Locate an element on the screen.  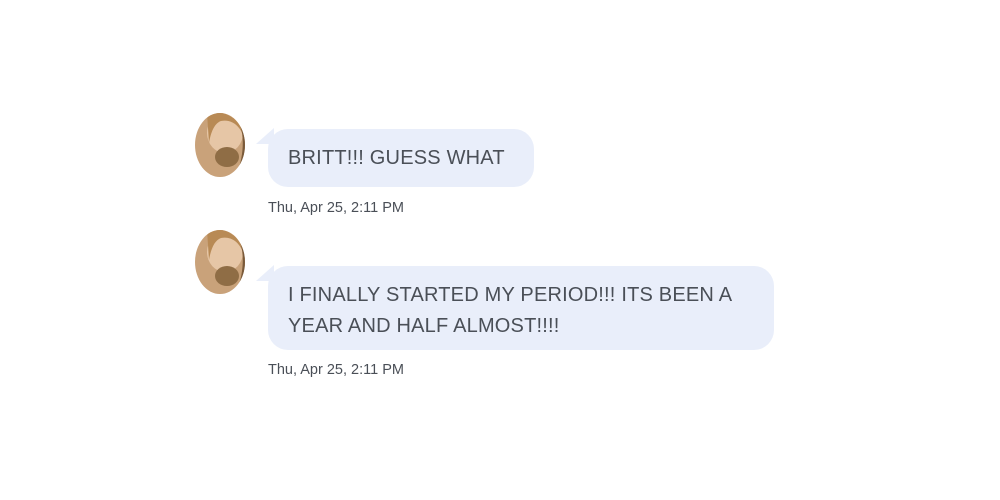
message-text: BRITT!!! GUESS WHAT is located at coordinates (396, 158).